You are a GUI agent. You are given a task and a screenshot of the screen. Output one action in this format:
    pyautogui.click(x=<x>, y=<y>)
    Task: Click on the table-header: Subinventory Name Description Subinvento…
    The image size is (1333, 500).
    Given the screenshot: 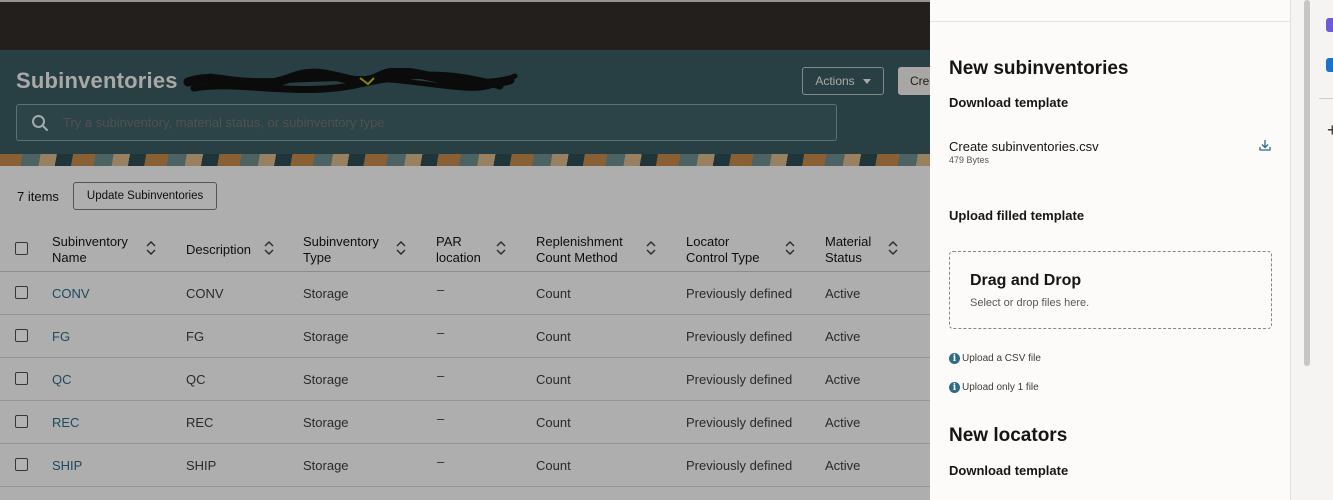 What is the action you would take?
    pyautogui.click(x=465, y=251)
    